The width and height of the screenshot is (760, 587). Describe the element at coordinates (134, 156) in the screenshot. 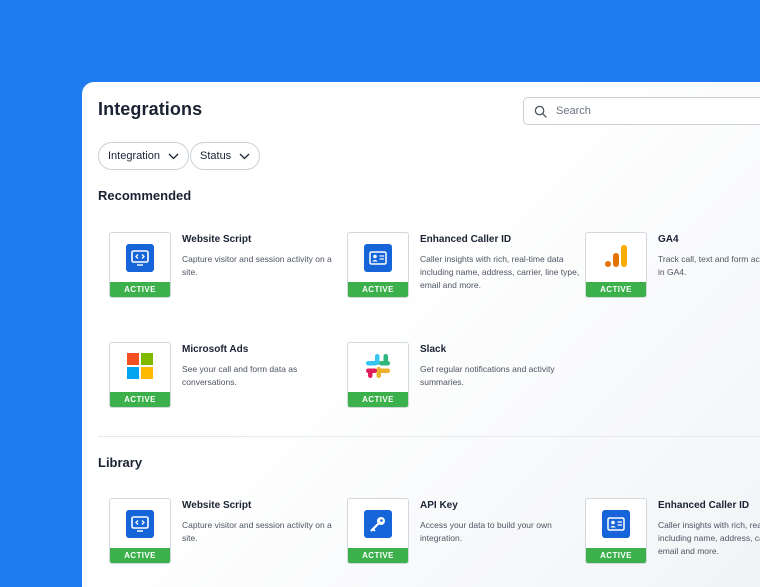

I see `integration-filter-label: Integration` at that location.